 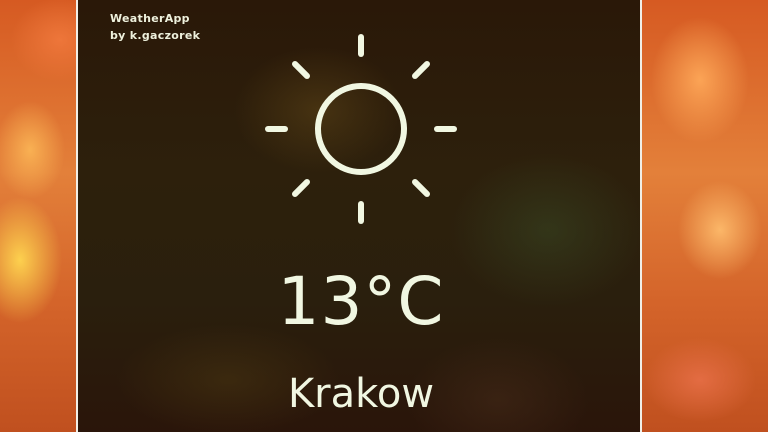 What do you see at coordinates (361, 301) in the screenshot?
I see `temperature-readout: 13°C` at bounding box center [361, 301].